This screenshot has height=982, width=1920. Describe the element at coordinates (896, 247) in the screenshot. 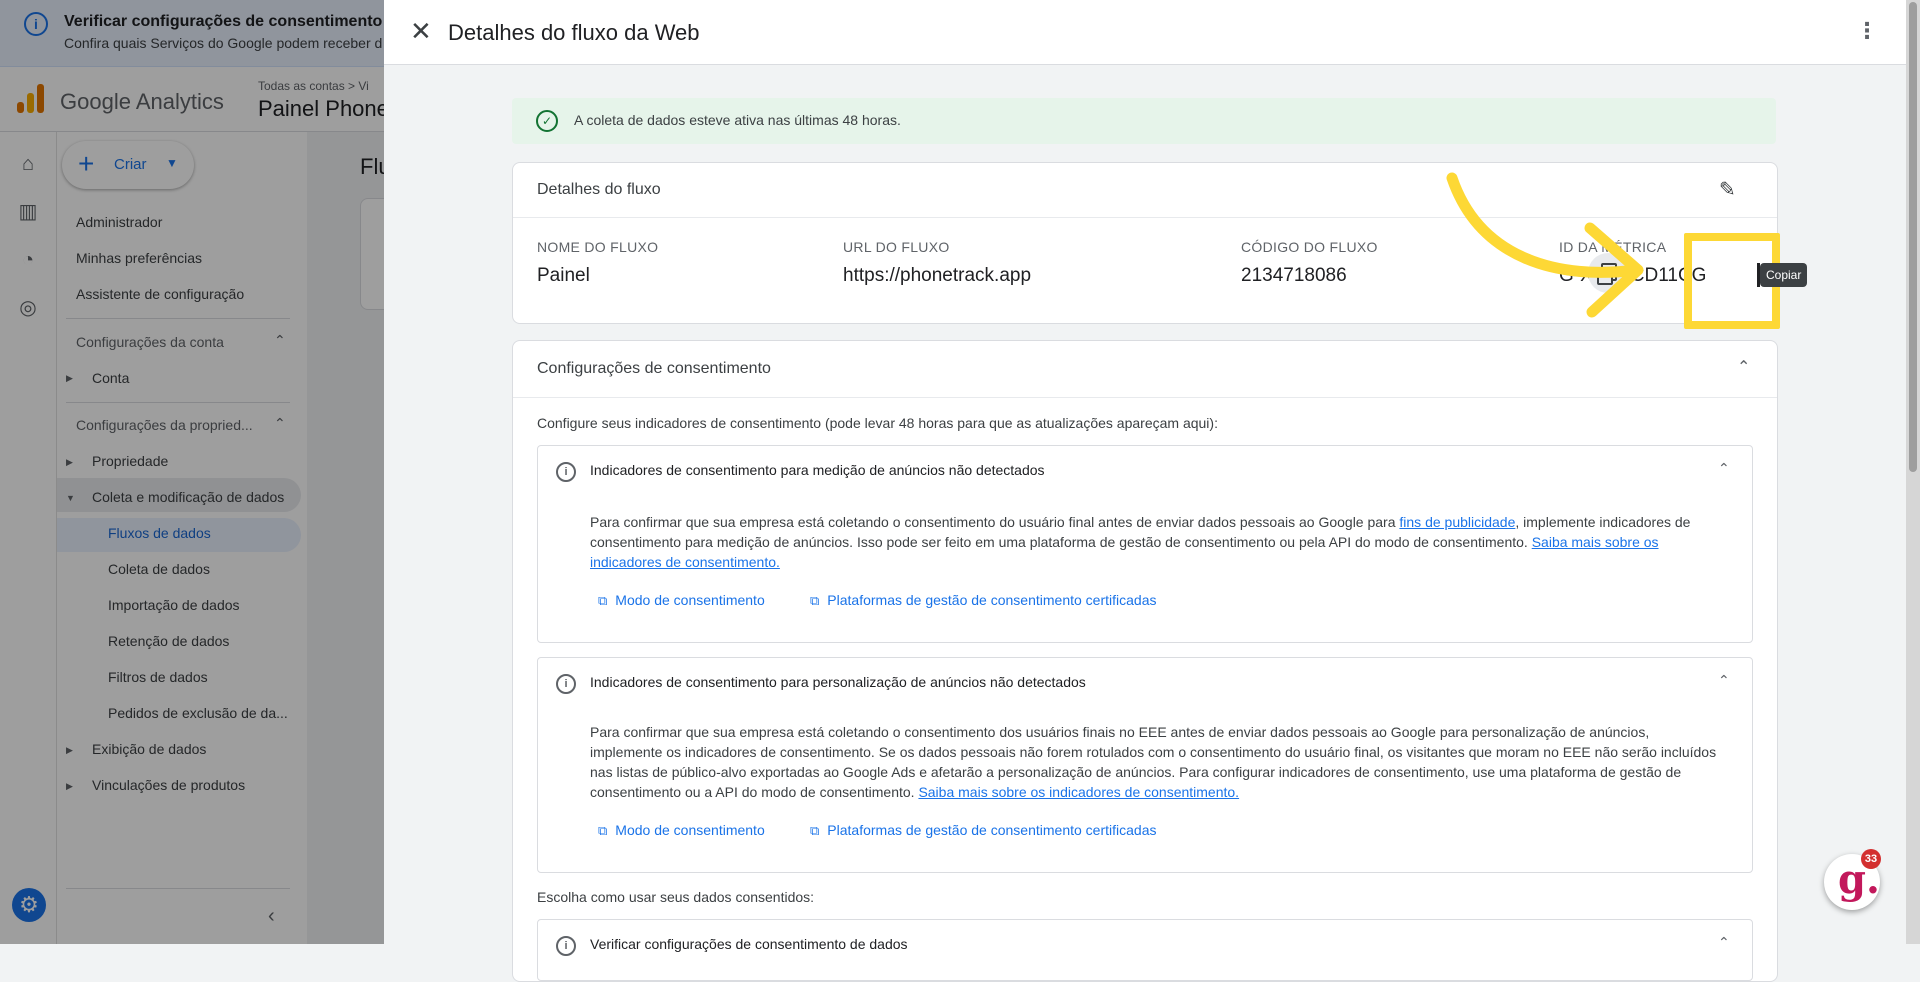

I see `stream-url-label: URL DO FLUXO` at that location.